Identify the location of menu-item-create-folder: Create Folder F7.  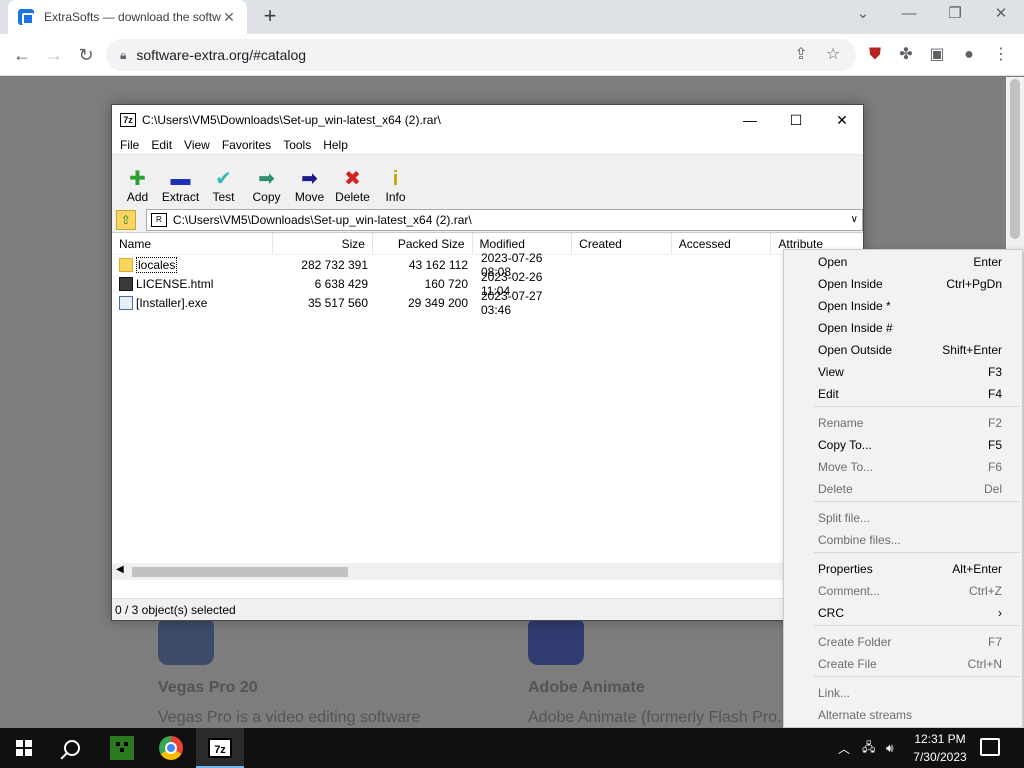
(903, 642).